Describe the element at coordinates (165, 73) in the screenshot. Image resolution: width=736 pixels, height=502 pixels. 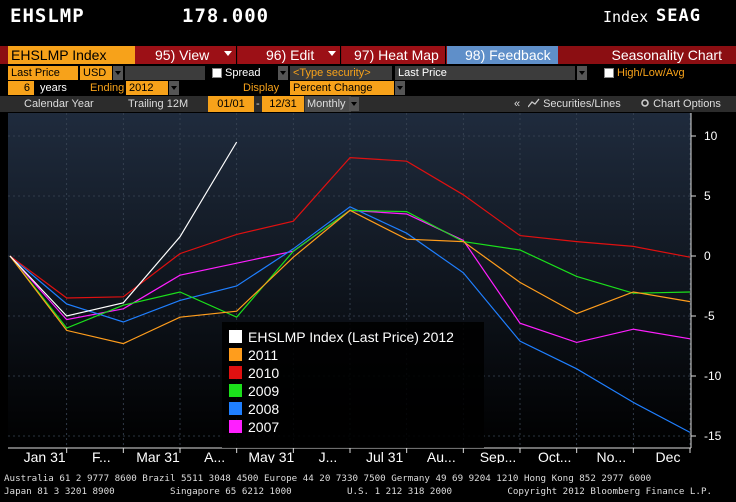
I see `blank-field` at that location.